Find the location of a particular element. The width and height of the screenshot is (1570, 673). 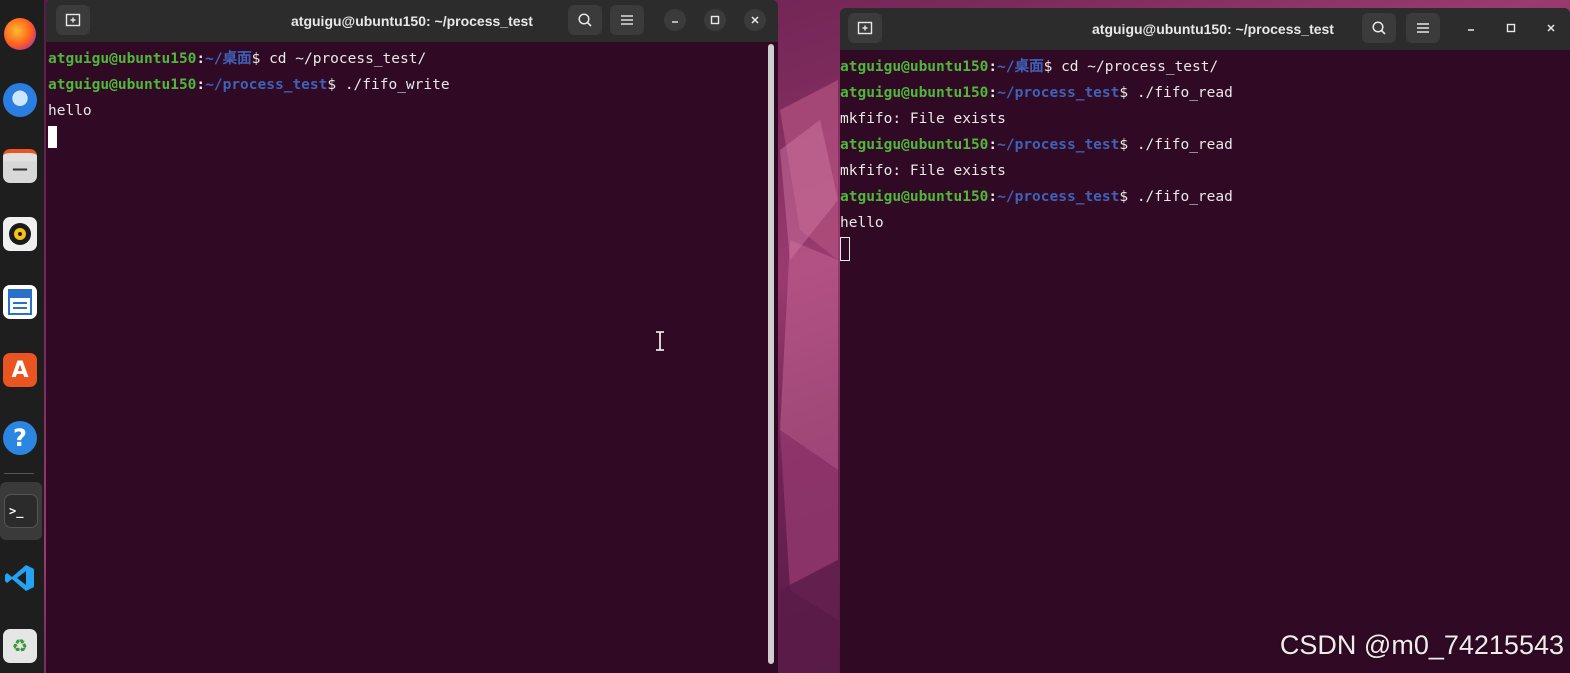

dock-item-firefox is located at coordinates (20, 34).